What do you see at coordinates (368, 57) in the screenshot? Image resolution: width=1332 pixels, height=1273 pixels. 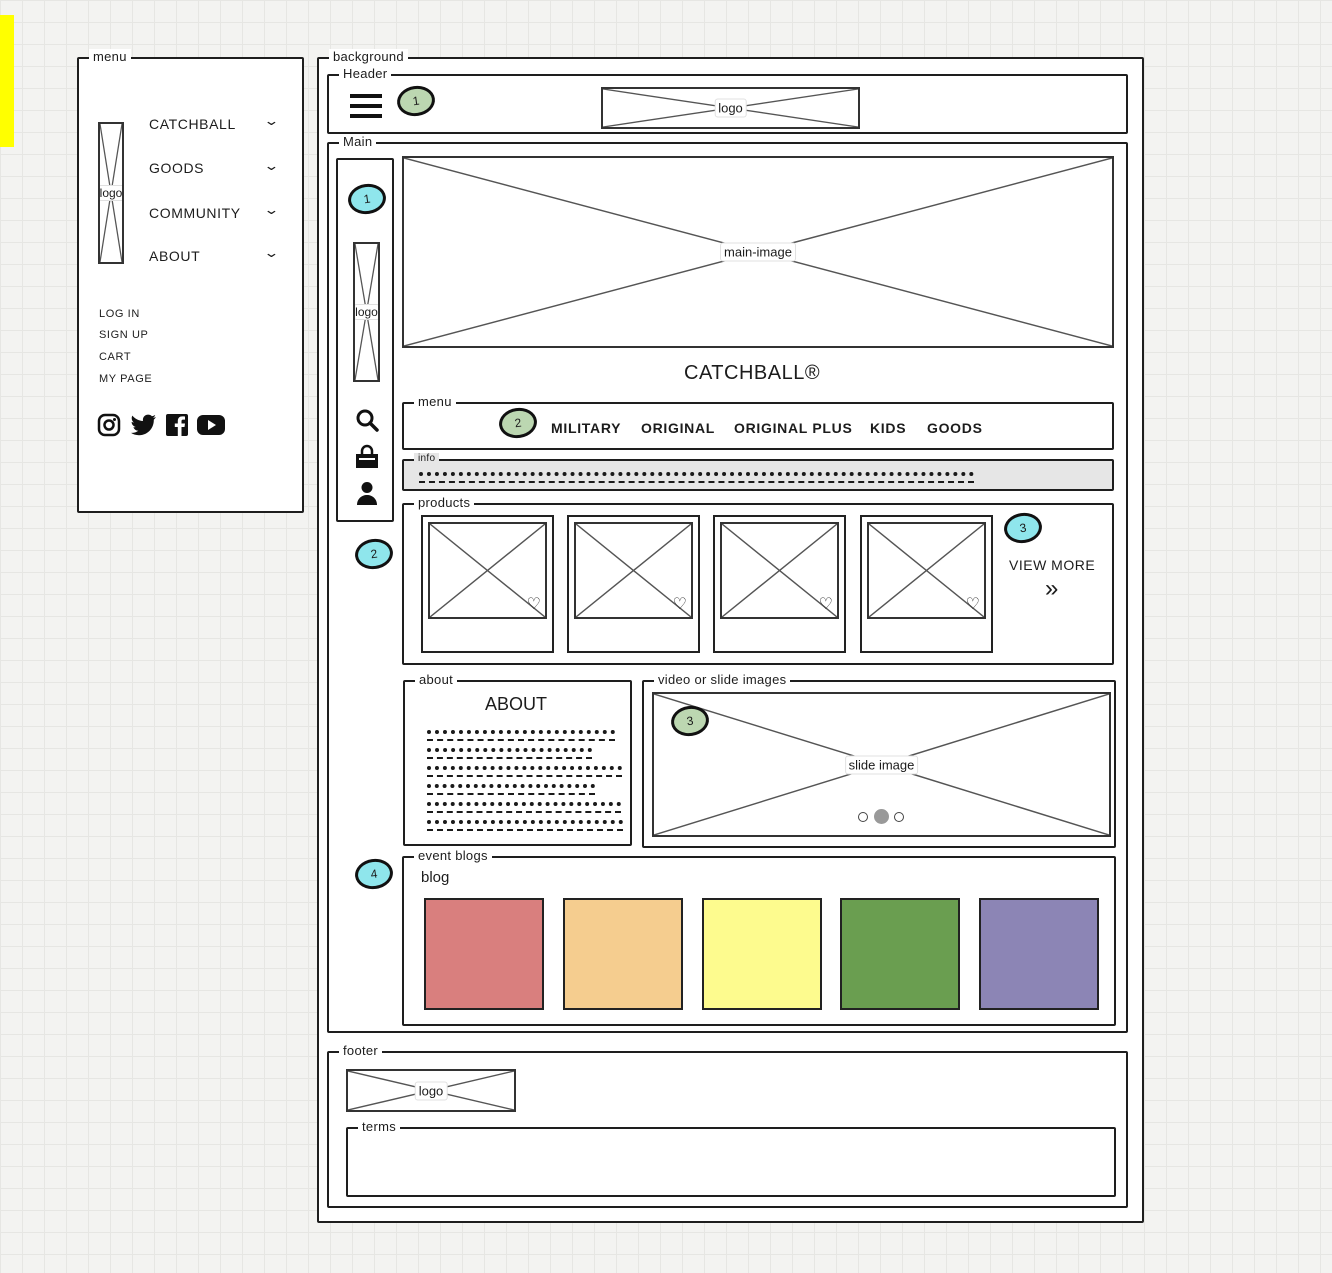 I see `background-legend: background` at bounding box center [368, 57].